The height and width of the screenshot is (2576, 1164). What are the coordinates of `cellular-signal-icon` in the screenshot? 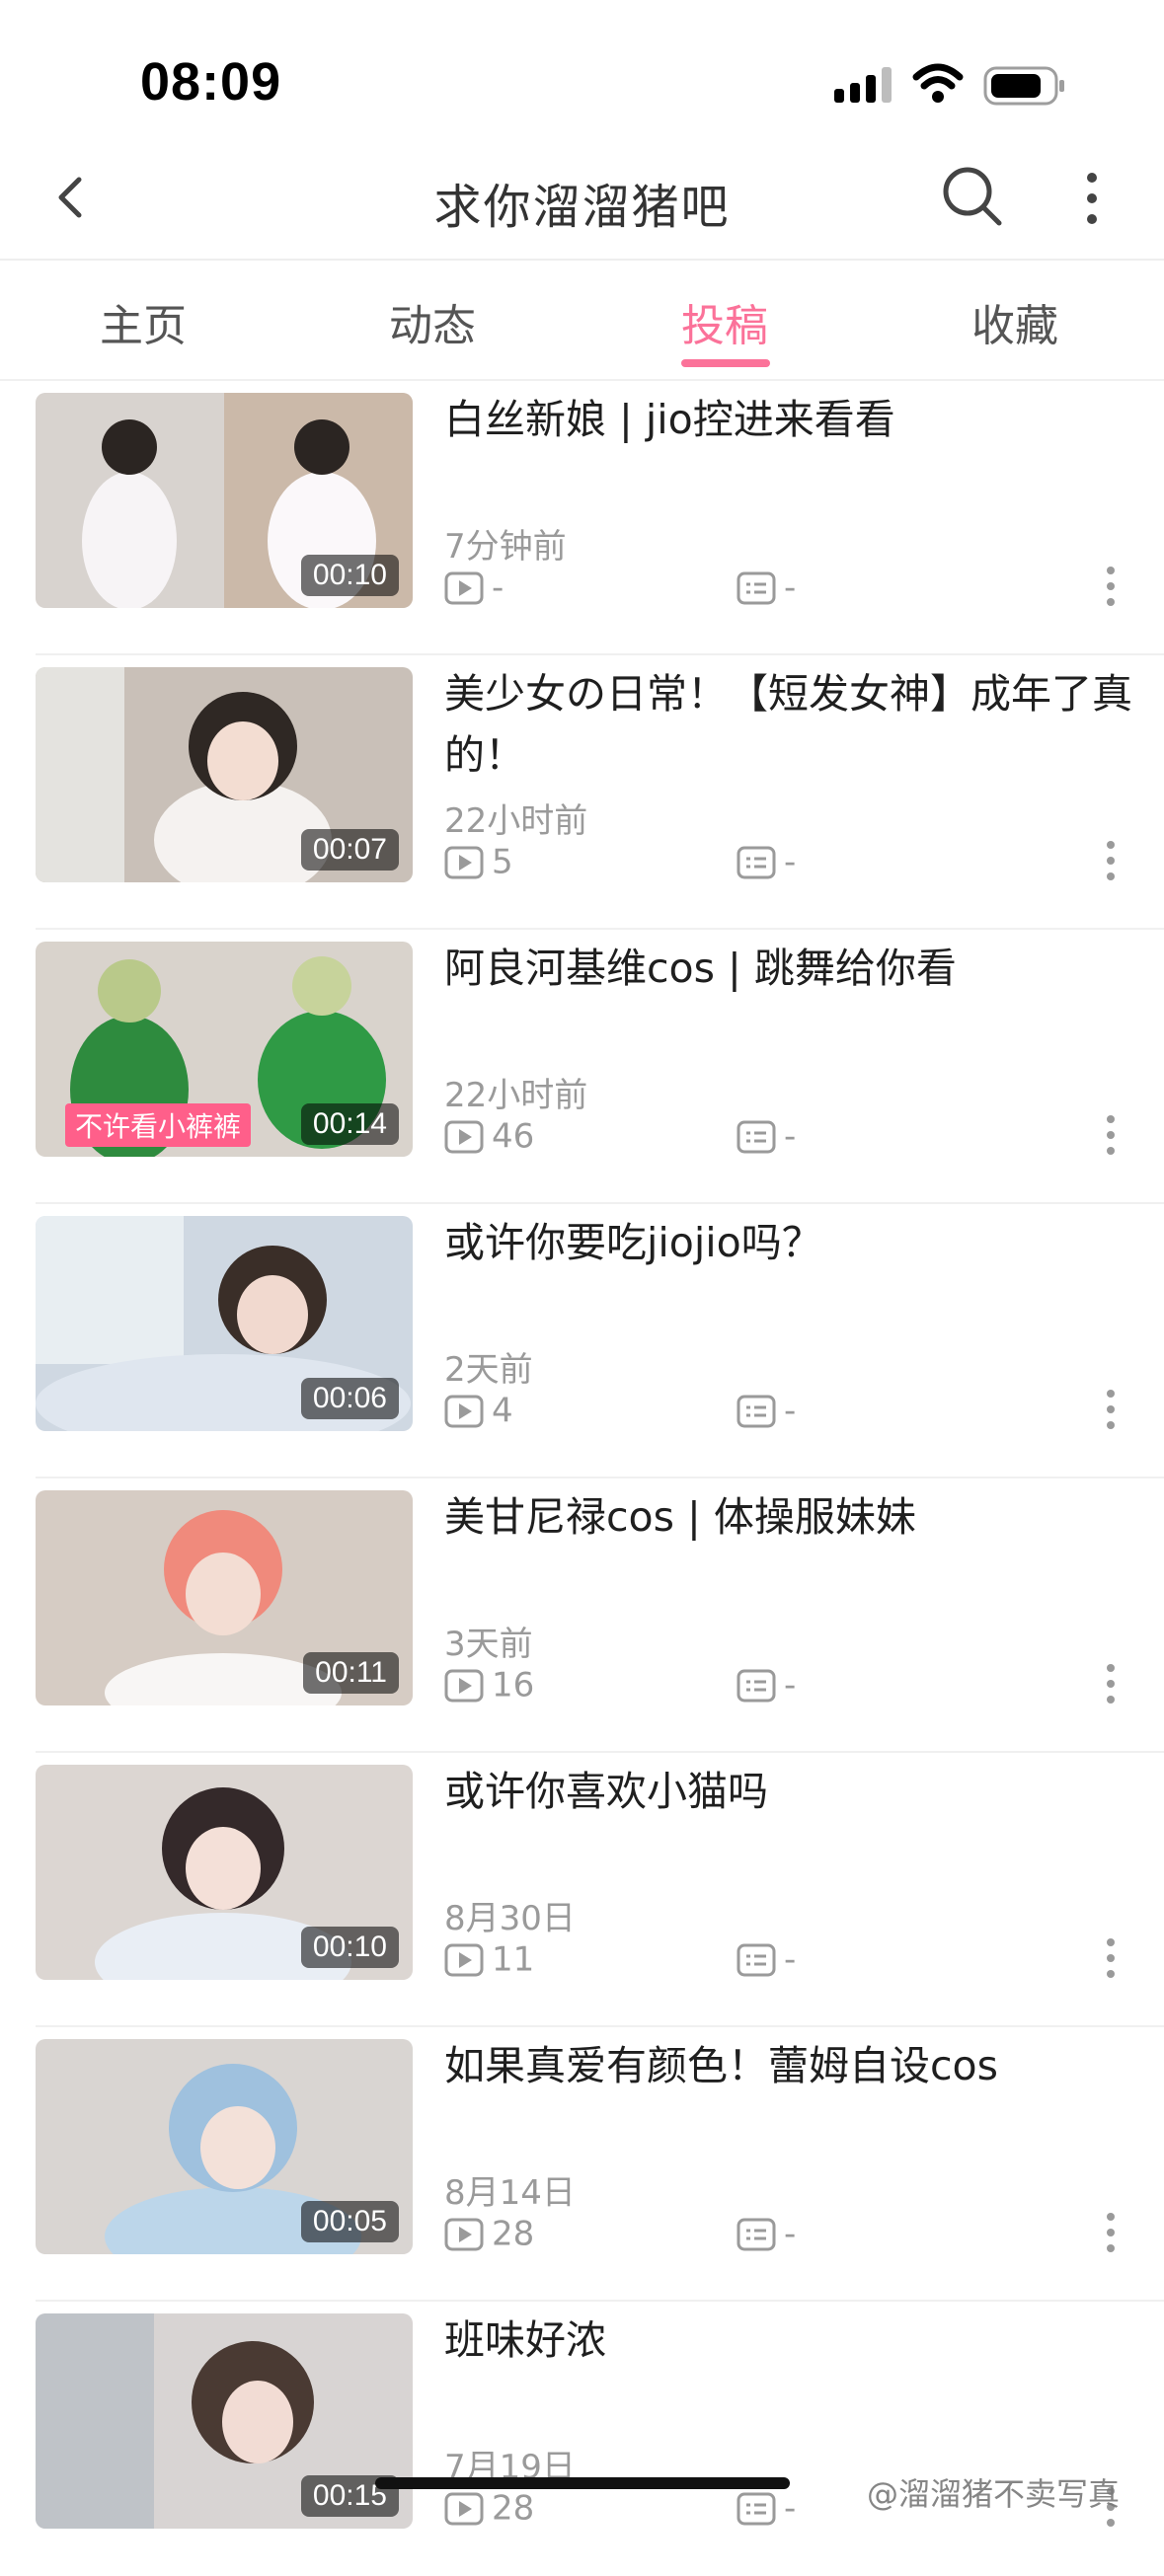 It's located at (863, 85).